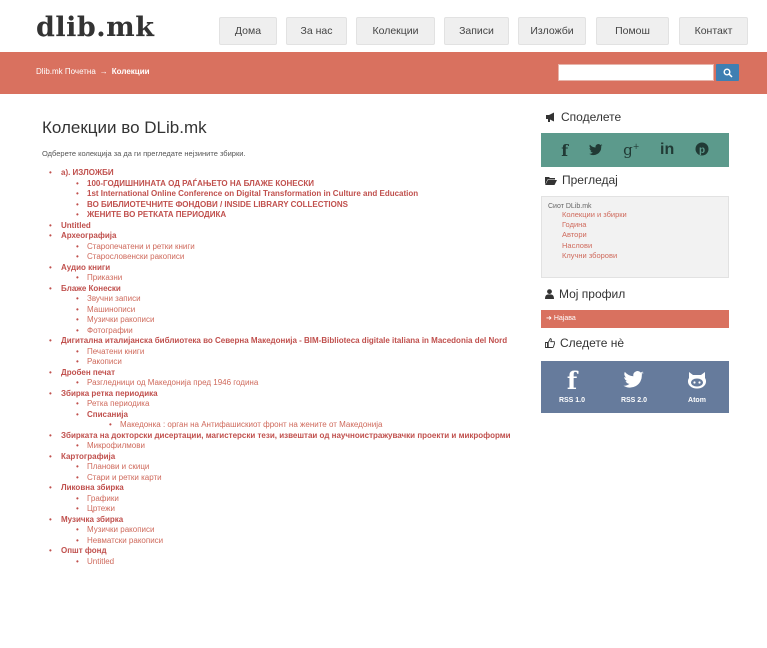 This screenshot has height=648, width=767. I want to click on browse-item-collections: Колекции и збирки, so click(638, 215).